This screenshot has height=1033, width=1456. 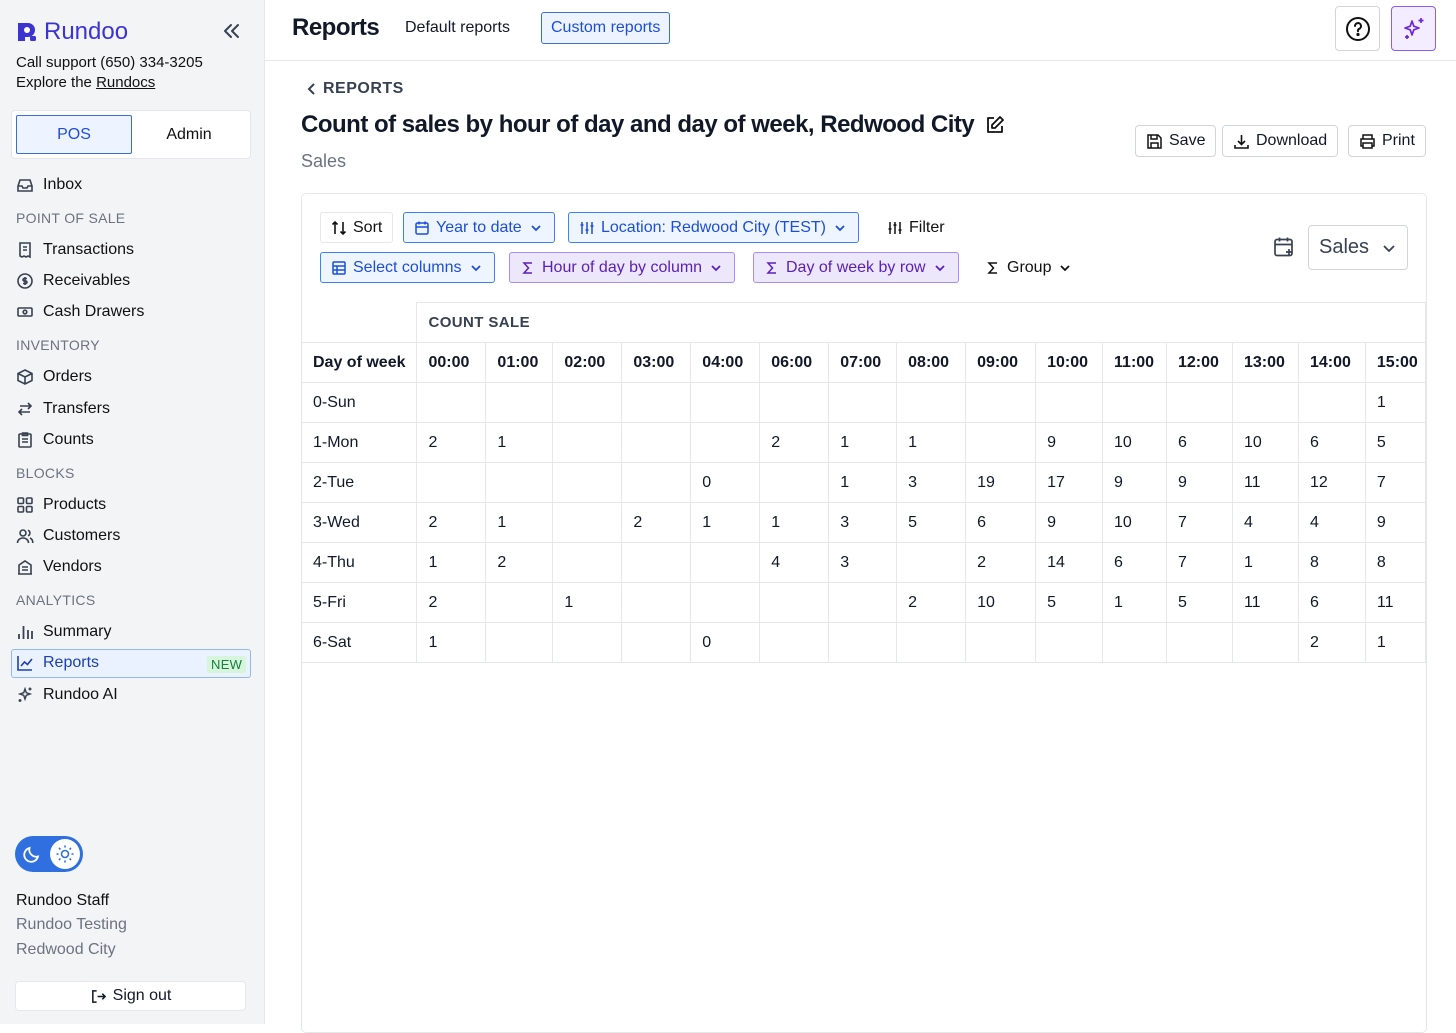 What do you see at coordinates (931, 362) in the screenshot?
I see `column-header: 08:00` at bounding box center [931, 362].